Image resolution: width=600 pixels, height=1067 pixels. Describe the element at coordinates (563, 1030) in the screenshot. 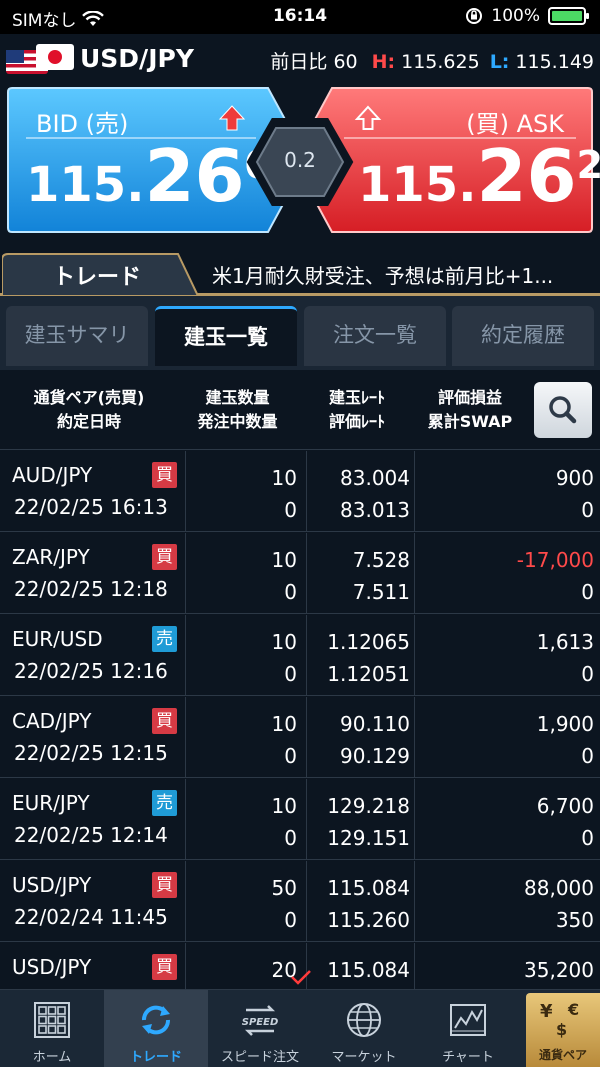

I see `nav-currency-pair: ¥ € $ 通貨ペア` at that location.